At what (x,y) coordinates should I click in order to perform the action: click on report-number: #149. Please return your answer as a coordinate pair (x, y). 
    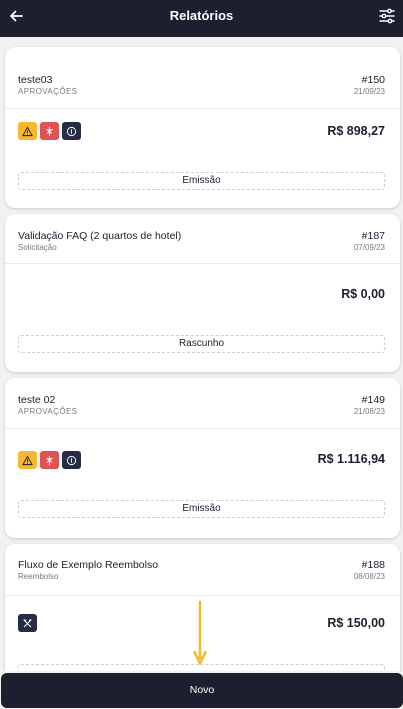
    Looking at the image, I should click on (373, 400).